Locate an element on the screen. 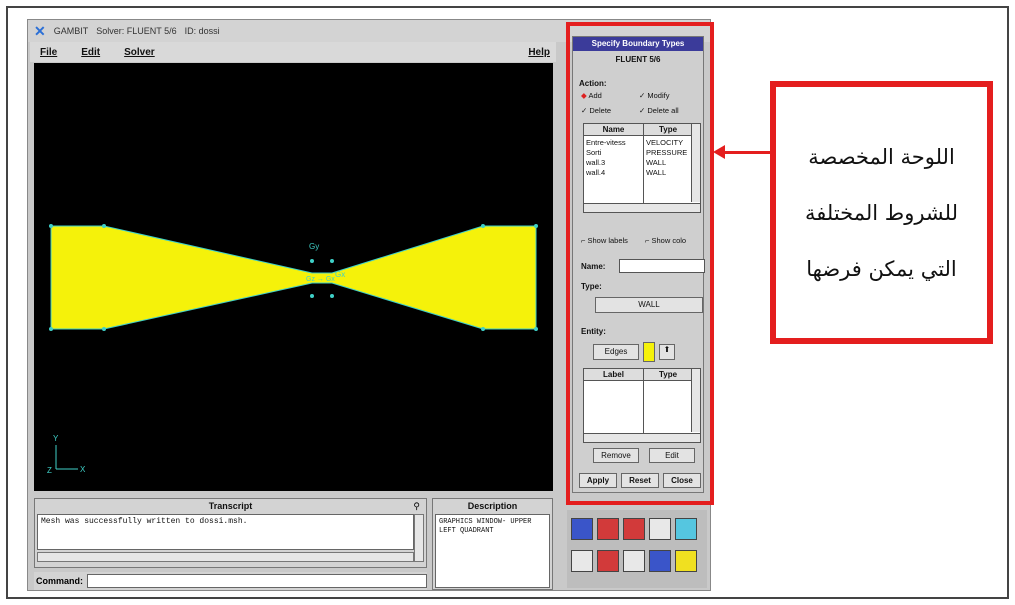 This screenshot has width=1015, height=605. global-control-toolbar is located at coordinates (637, 549).